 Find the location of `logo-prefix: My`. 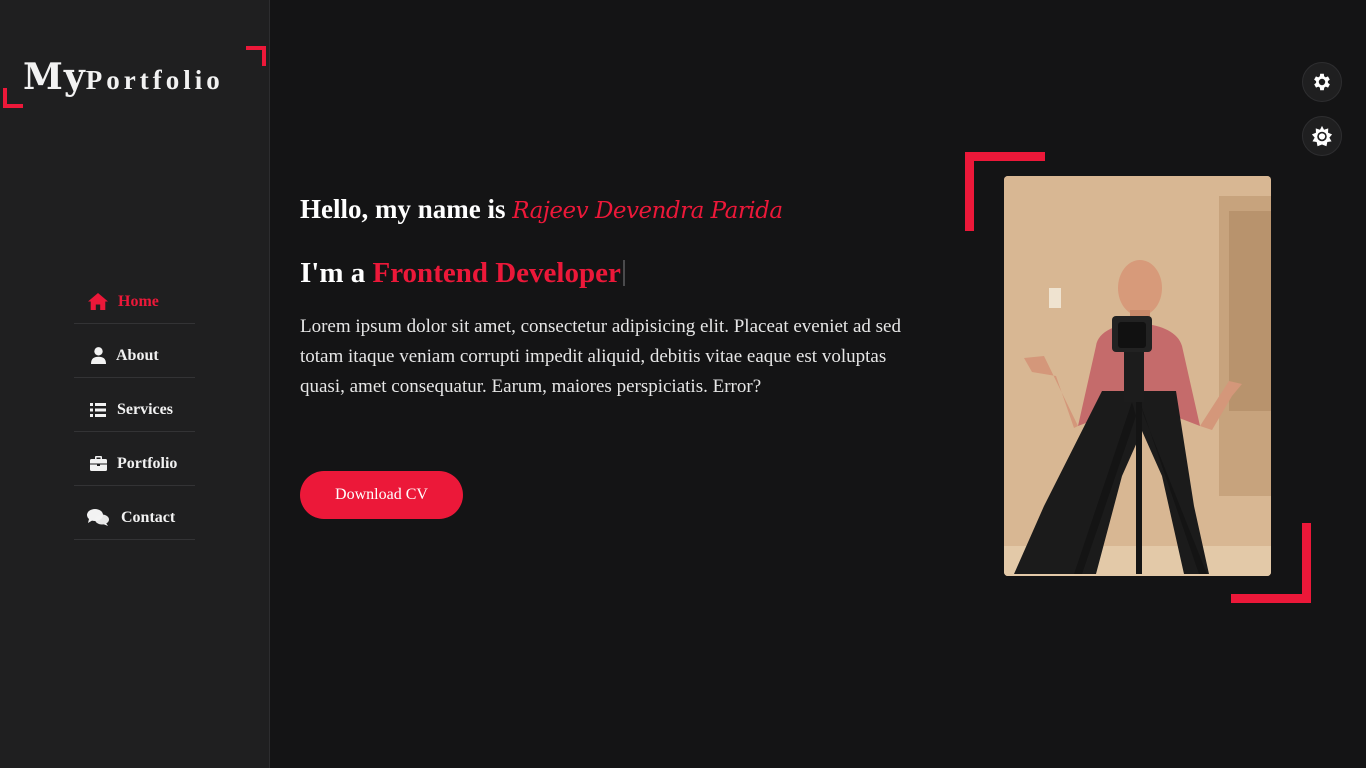

logo-prefix: My is located at coordinates (54, 77).